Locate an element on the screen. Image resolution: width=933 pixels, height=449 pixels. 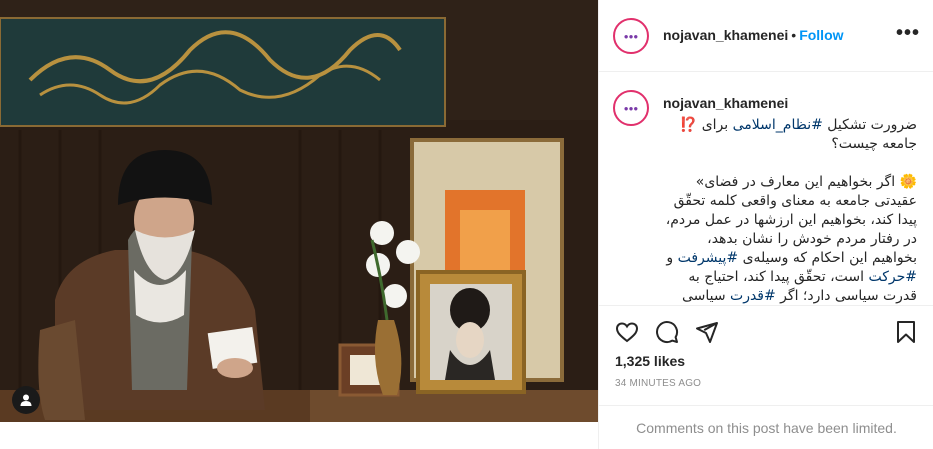
share-icon is located at coordinates (707, 332).